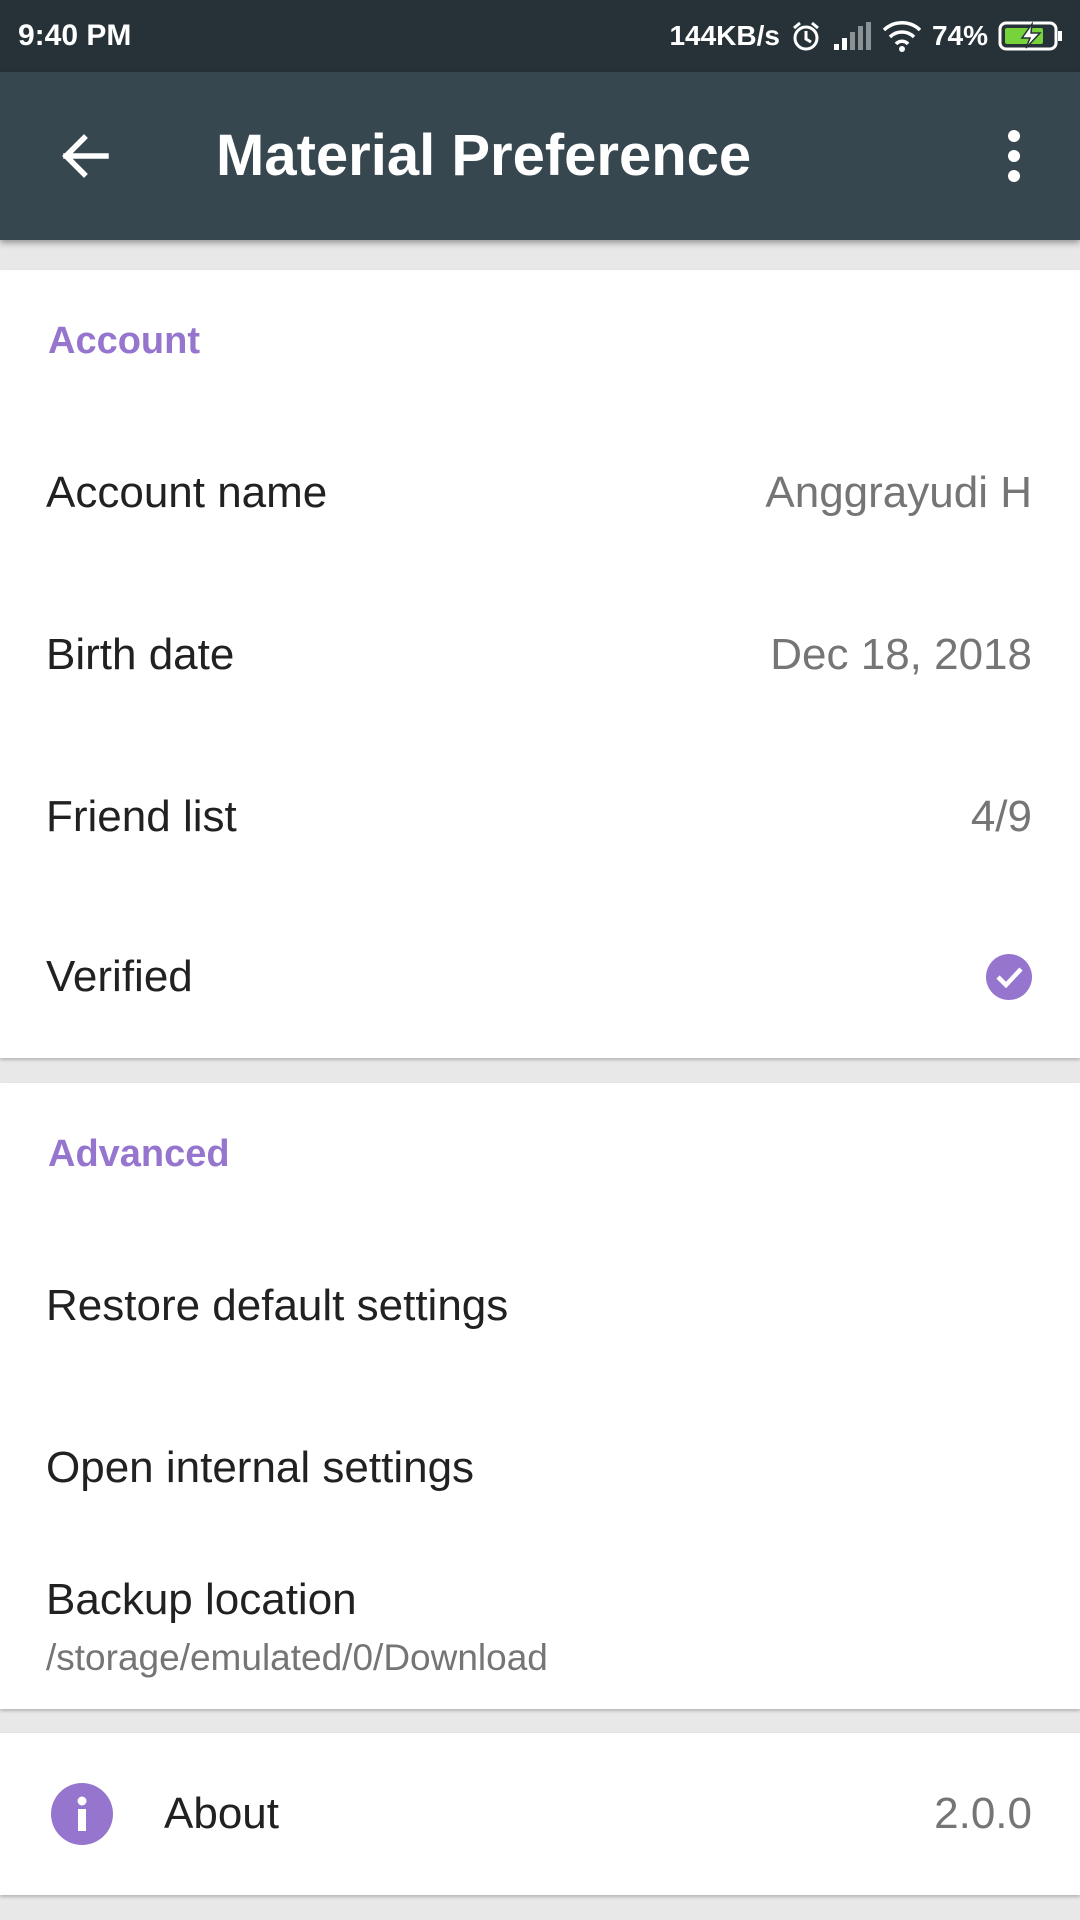 The width and height of the screenshot is (1080, 1920). I want to click on pref-title: About, so click(221, 1813).